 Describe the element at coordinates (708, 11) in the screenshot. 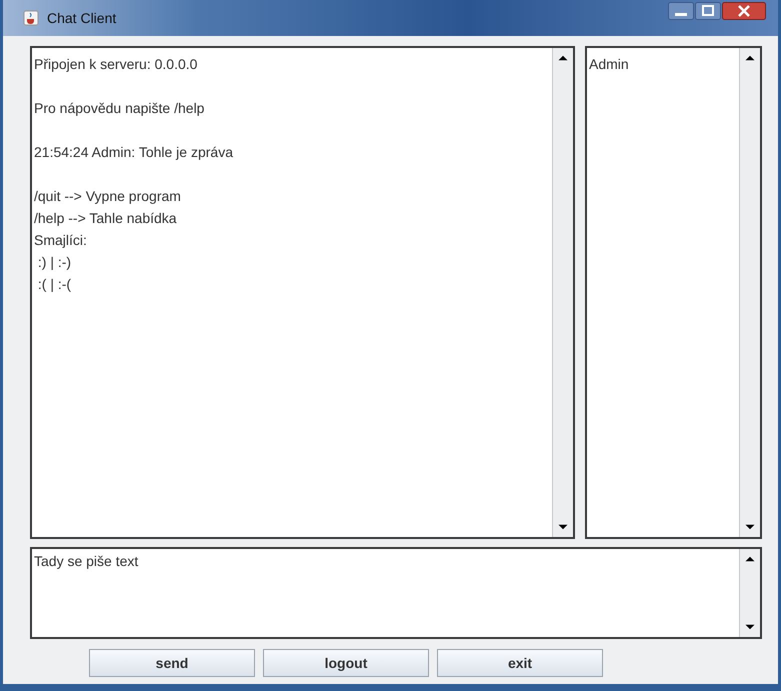

I see `maximize-icon` at that location.